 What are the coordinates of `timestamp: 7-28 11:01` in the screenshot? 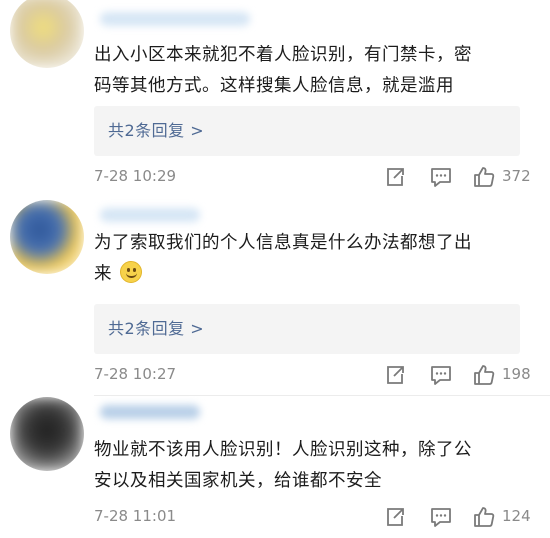 It's located at (135, 516).